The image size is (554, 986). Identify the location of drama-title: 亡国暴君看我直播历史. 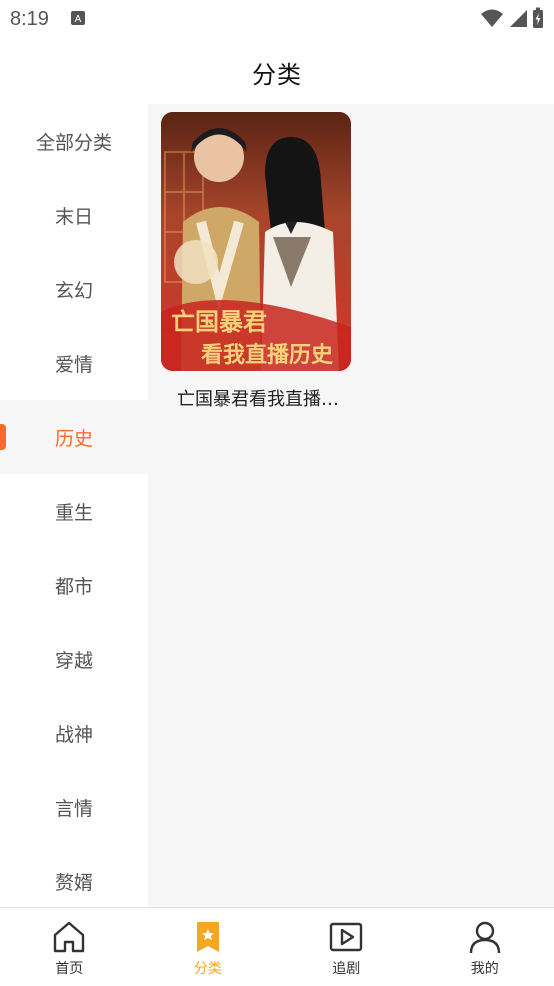
(256, 398).